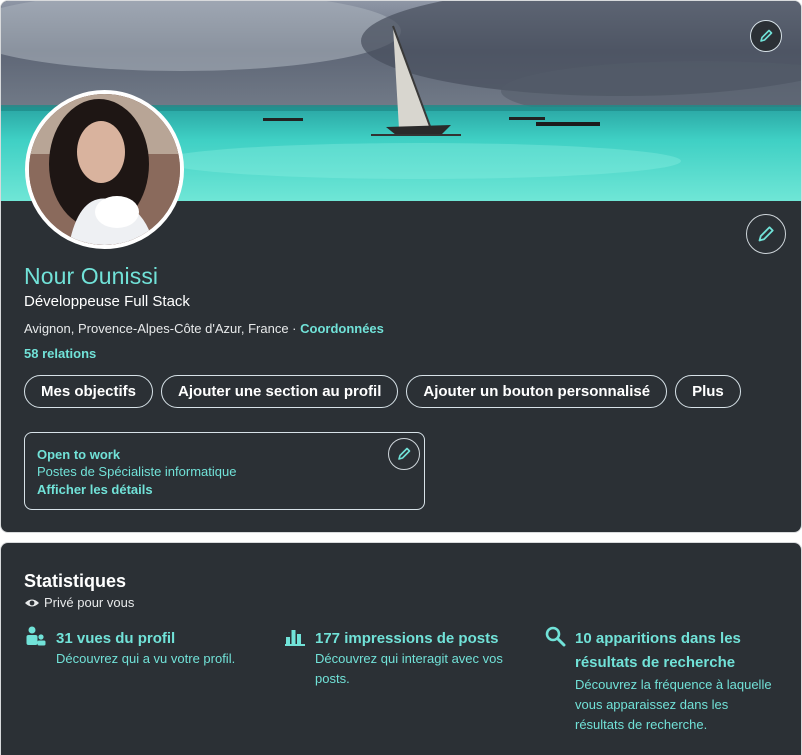 The width and height of the screenshot is (802, 755). What do you see at coordinates (75, 581) in the screenshot?
I see `statistics-title: Statistiques` at bounding box center [75, 581].